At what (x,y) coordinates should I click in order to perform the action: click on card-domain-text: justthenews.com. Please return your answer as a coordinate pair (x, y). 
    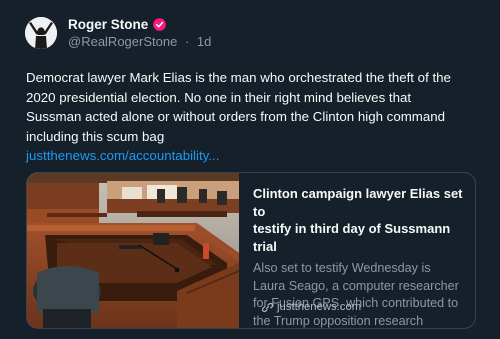
    Looking at the image, I should click on (319, 307).